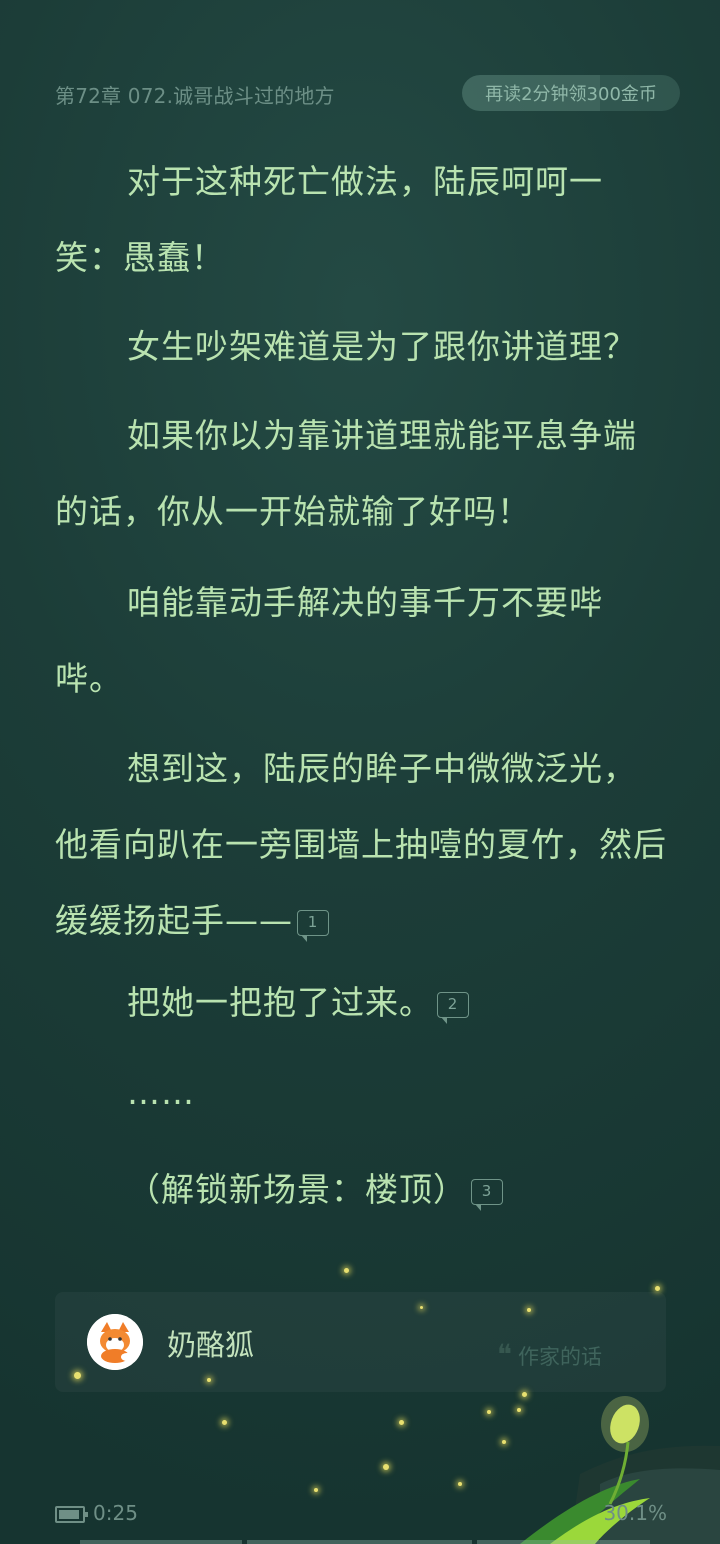 This screenshot has height=1544, width=720. I want to click on author-words-link: ❝ 作家的话, so click(549, 1354).